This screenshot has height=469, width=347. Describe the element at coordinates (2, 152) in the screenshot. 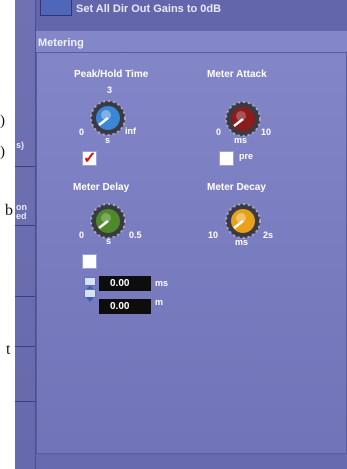

I see `cut-text-2: )` at that location.